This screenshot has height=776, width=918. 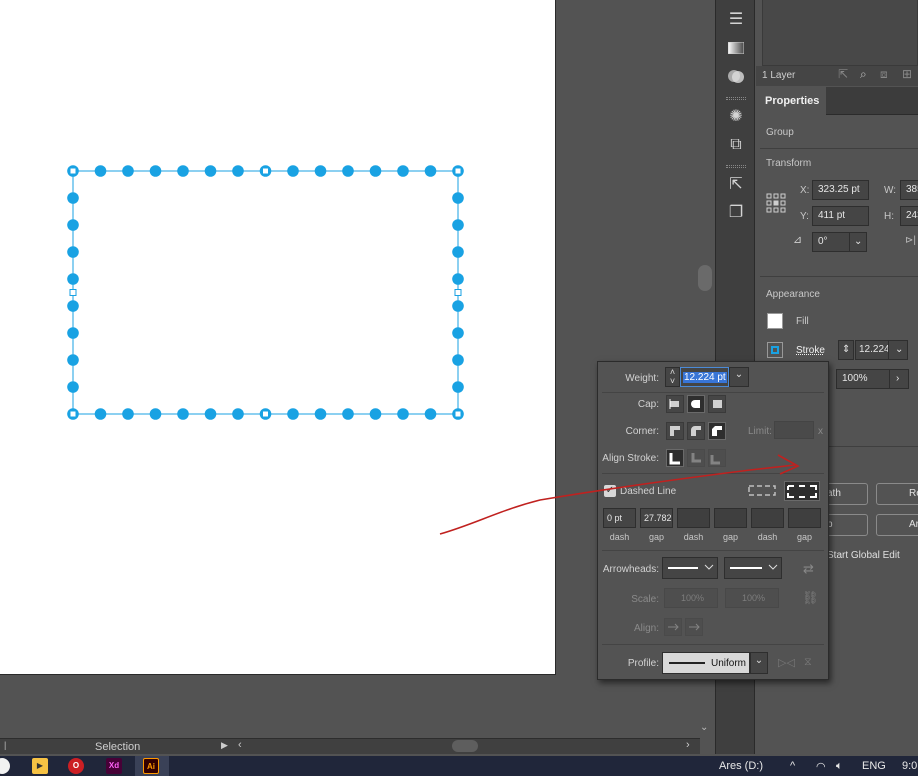 I want to click on rotate-dropdown-chevron-icon: ⌄, so click(x=858, y=242).